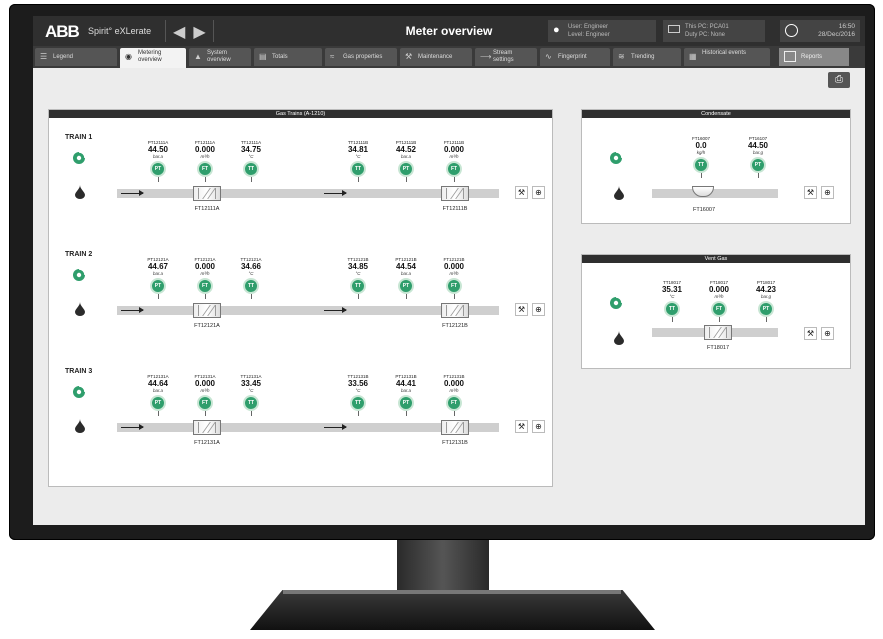 The image size is (883, 639). What do you see at coordinates (839, 80) in the screenshot?
I see `print-button: ⎙` at bounding box center [839, 80].